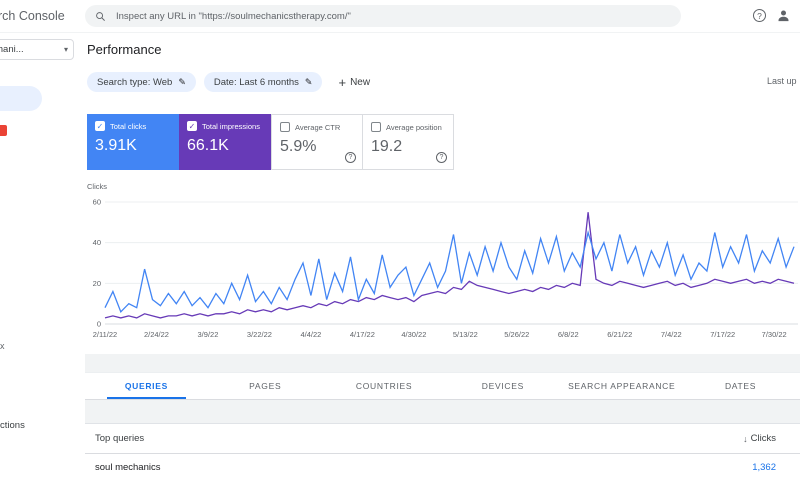  I want to click on tab-countries: COUNTRIES, so click(384, 386).